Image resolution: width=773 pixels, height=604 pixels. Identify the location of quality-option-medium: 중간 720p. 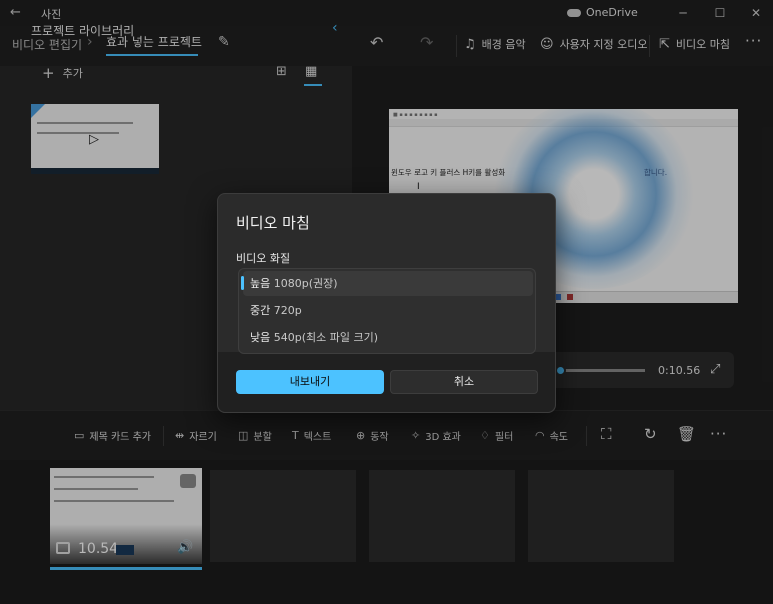
(388, 310).